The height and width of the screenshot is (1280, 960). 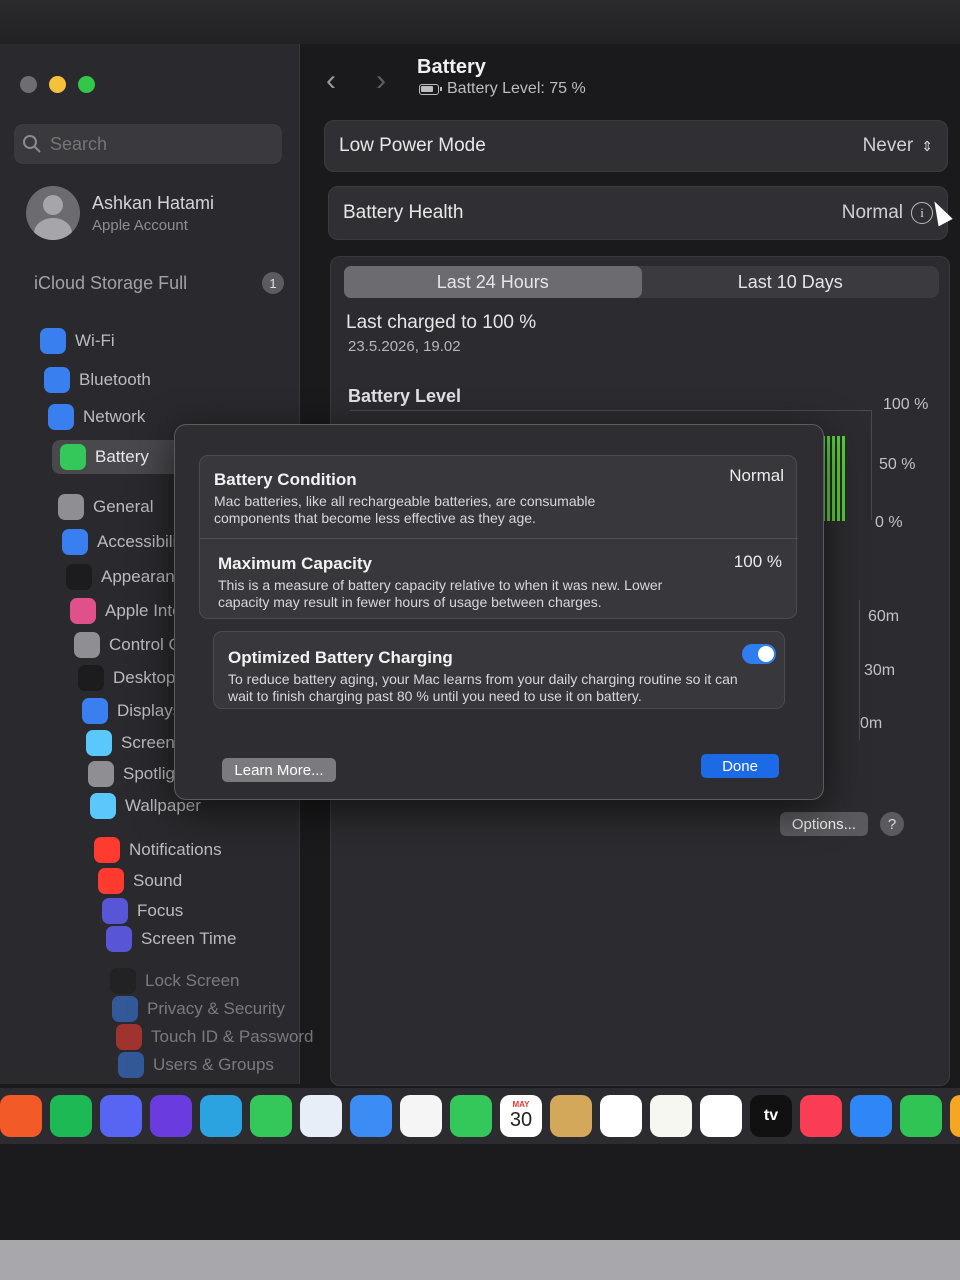 What do you see at coordinates (921, 1116) in the screenshot?
I see `numbers-icon` at bounding box center [921, 1116].